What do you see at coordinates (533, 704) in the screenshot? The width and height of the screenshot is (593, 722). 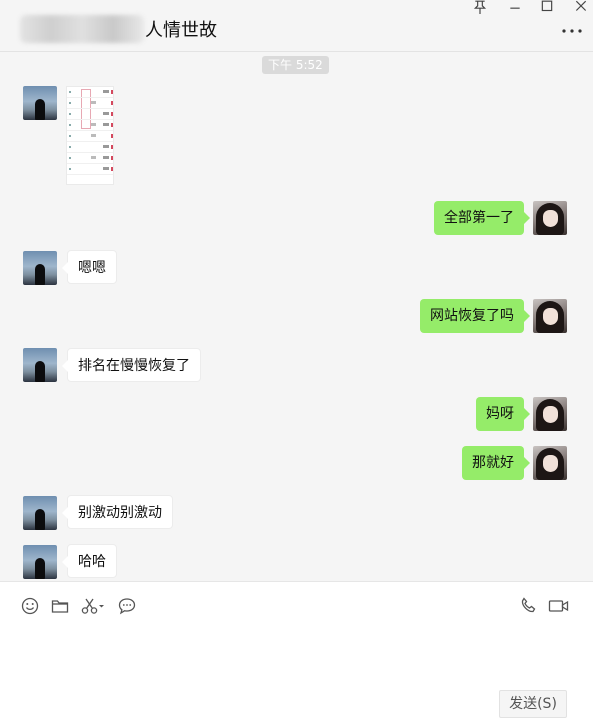 I see `send-button: 发送(S)` at bounding box center [533, 704].